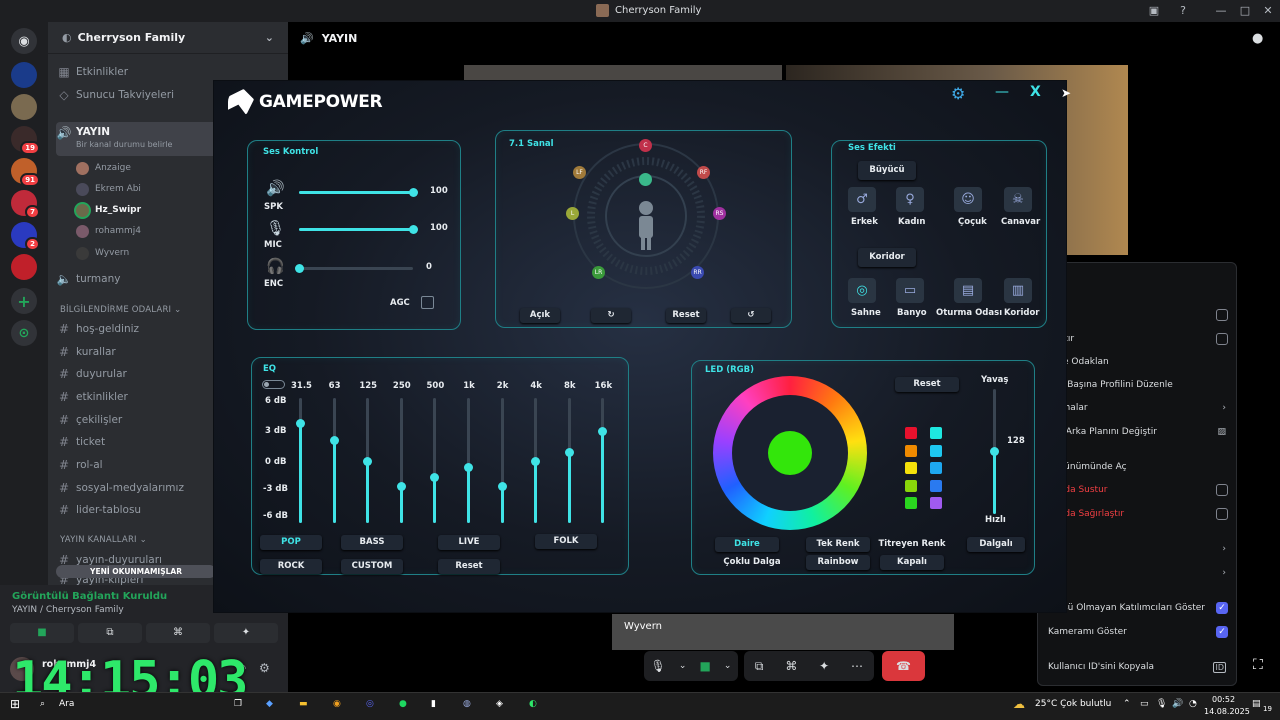 The height and width of the screenshot is (720, 1280). Describe the element at coordinates (108, 231) in the screenshot. I see `voice-user: rohammj4` at that location.